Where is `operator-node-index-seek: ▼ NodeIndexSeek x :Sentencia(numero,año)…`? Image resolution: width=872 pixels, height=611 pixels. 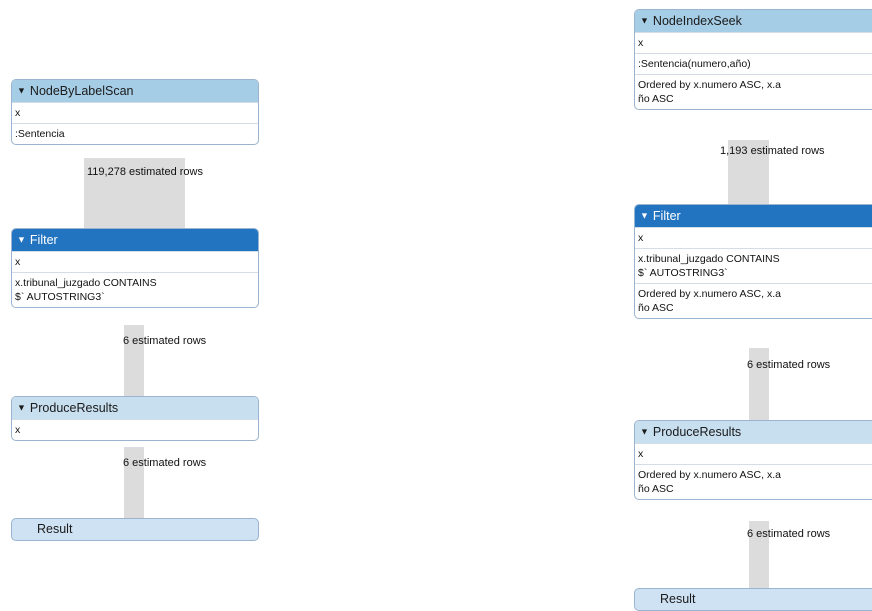
operator-node-index-seek: ▼ NodeIndexSeek x :Sentencia(numero,año)… is located at coordinates (753, 59).